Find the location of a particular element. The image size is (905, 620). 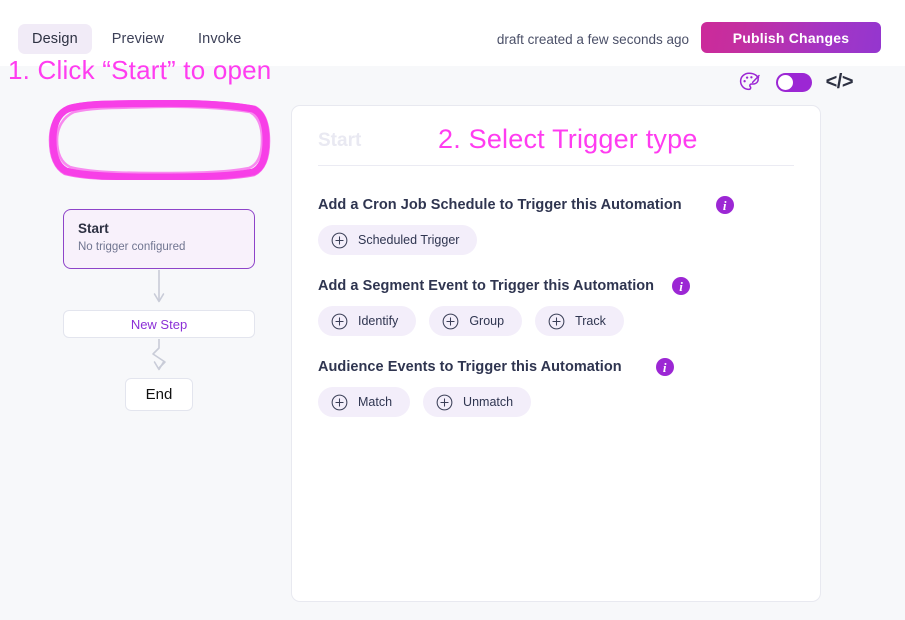

chip-unmatch: Unmatch is located at coordinates (477, 402).